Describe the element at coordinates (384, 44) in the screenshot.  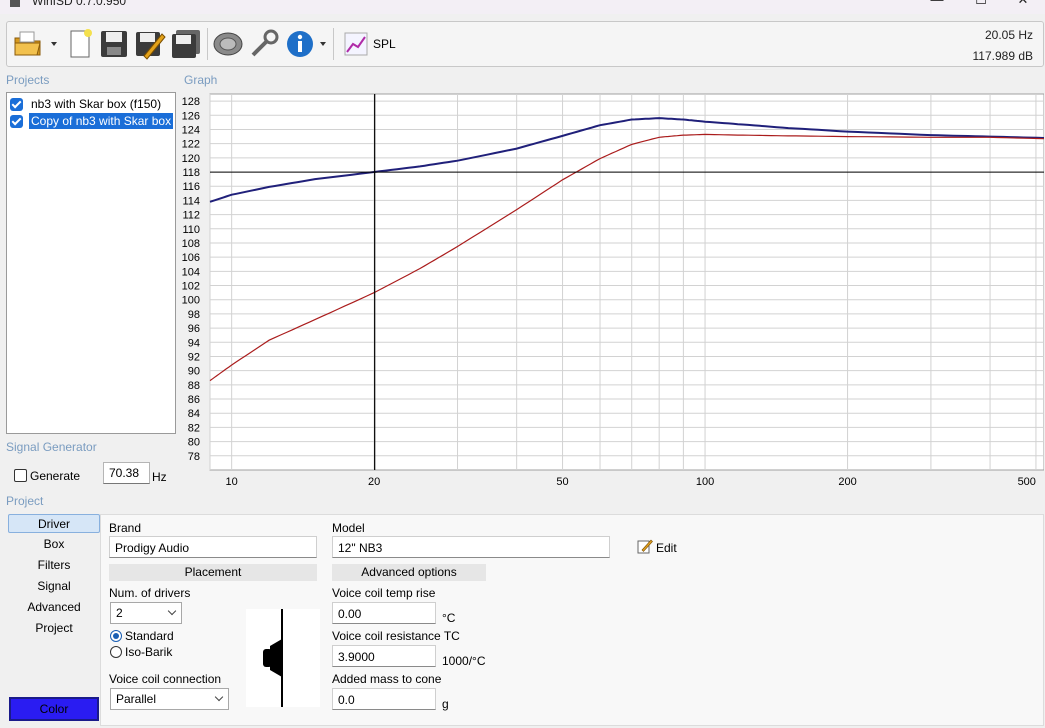
I see `spl-label: SPL` at that location.